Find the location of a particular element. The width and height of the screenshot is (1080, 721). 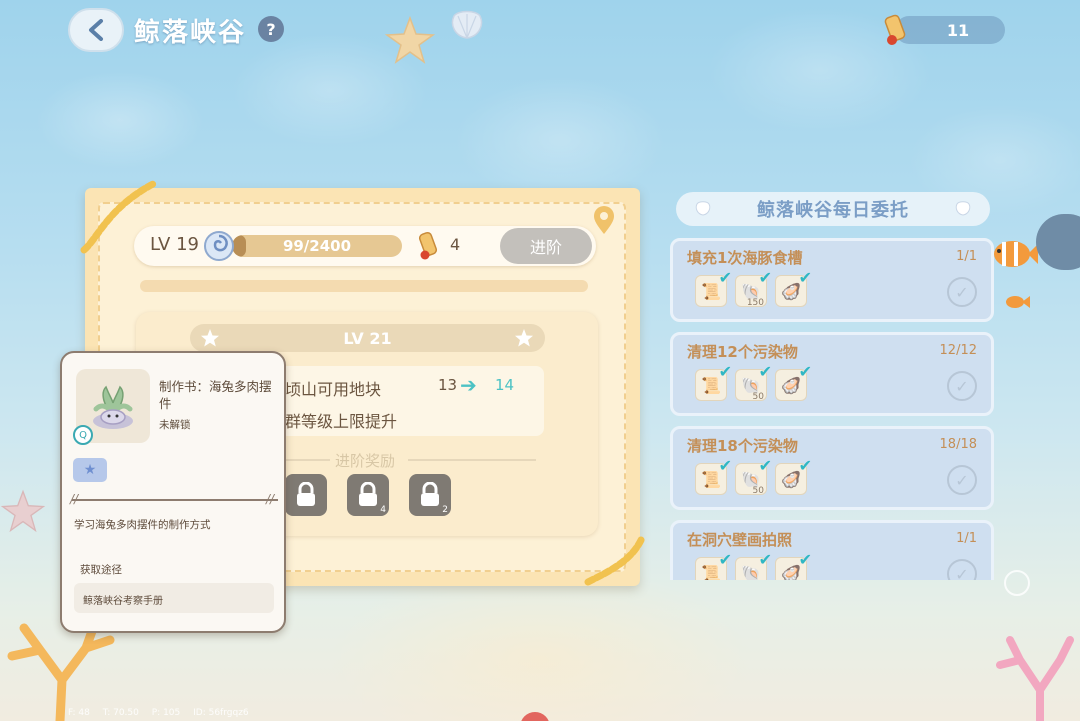

debug-id: ID: 56frgqz6 is located at coordinates (221, 713).